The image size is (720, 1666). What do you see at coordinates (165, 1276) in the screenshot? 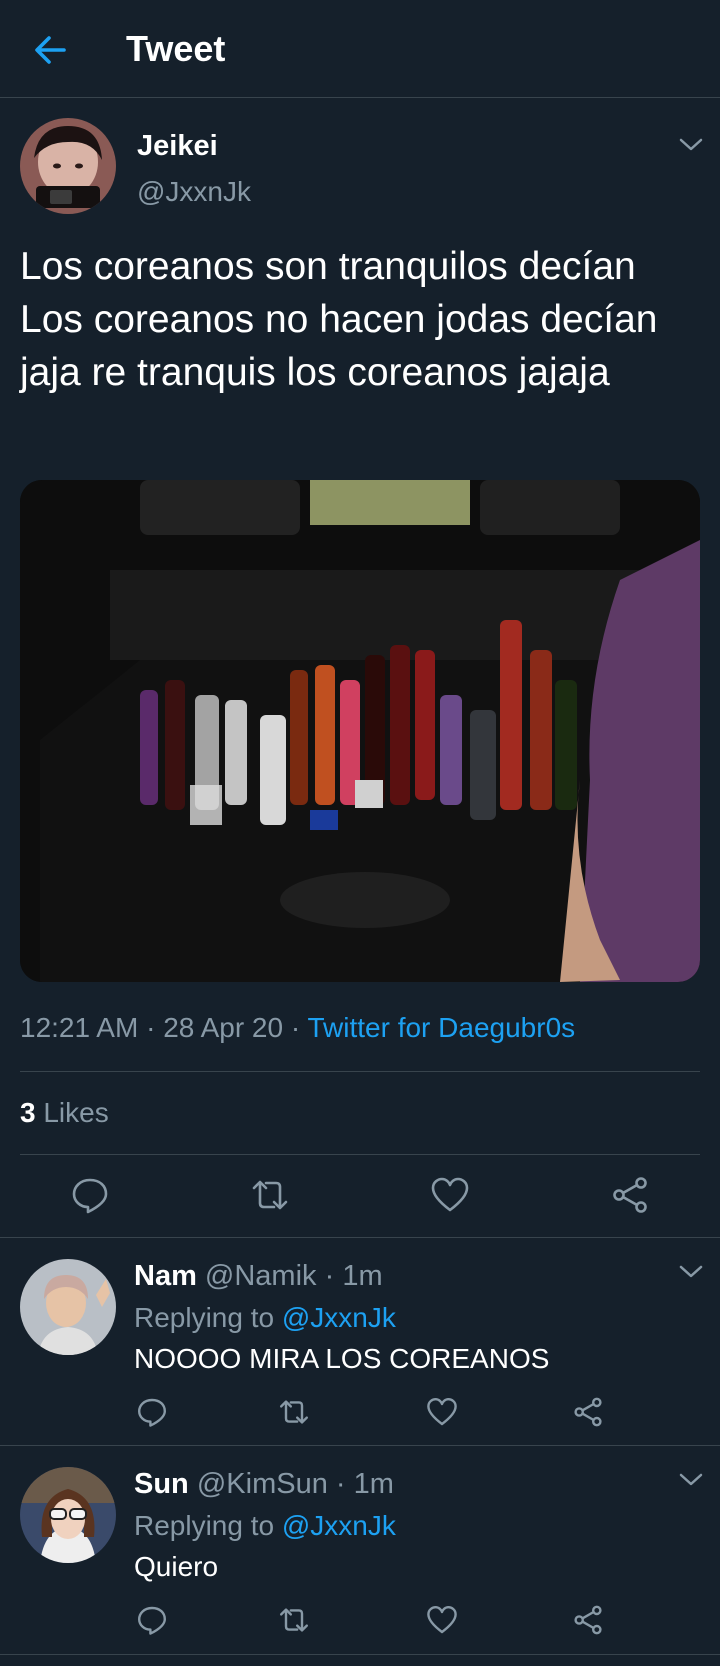
I see `reply-author-name: Nam` at bounding box center [165, 1276].